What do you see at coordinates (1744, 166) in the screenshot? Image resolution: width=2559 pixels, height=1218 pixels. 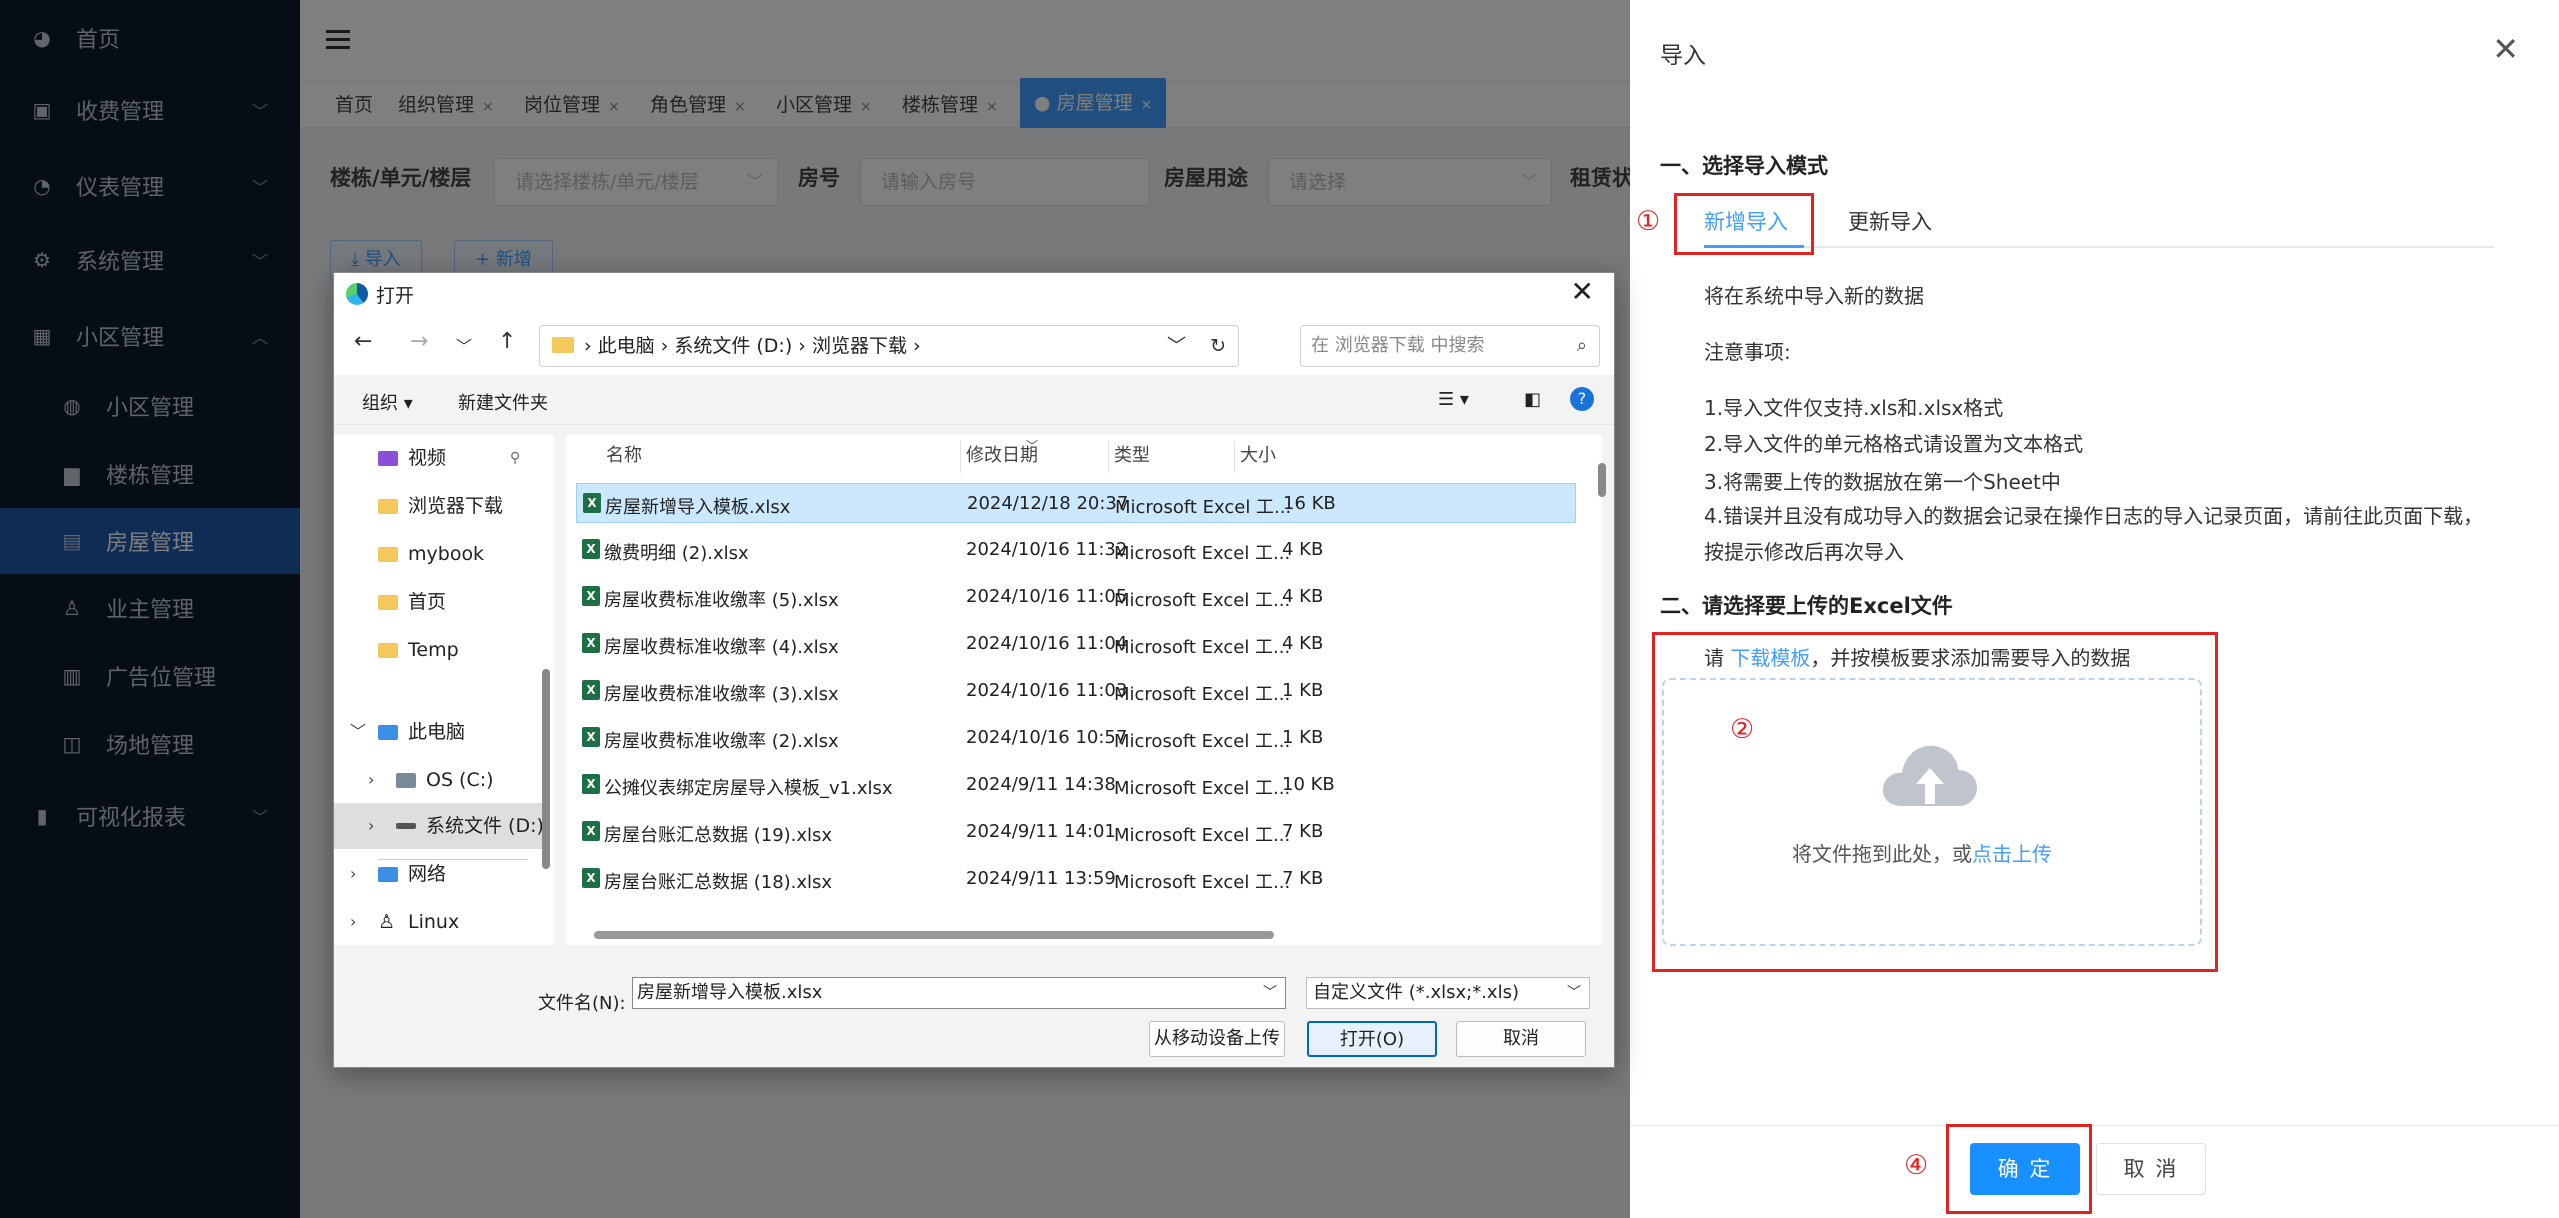 I see `import-mode-title: 一、选择导入模式` at bounding box center [1744, 166].